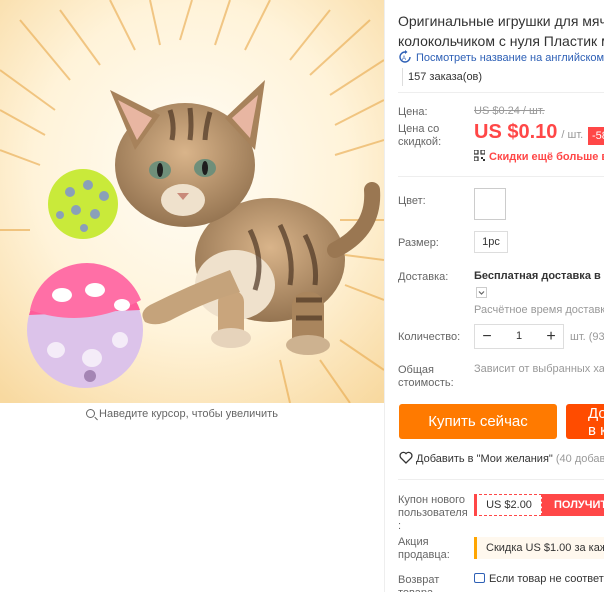  What do you see at coordinates (406, 457) in the screenshot?
I see `heart-icon` at bounding box center [406, 457].